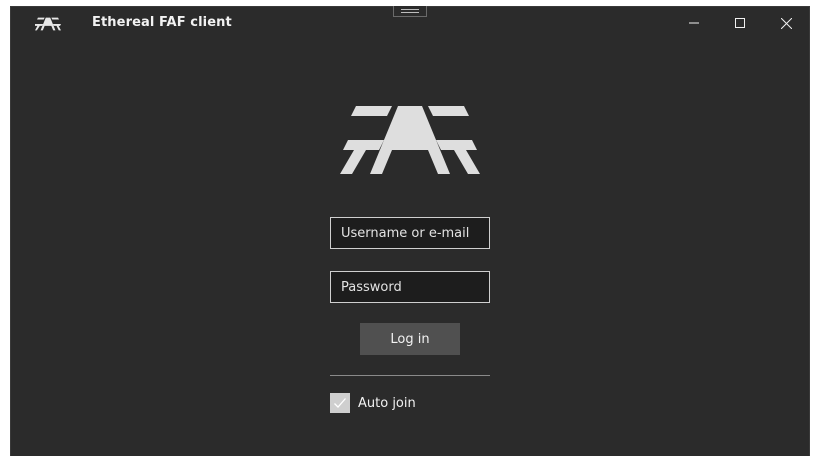 Image resolution: width=816 pixels, height=456 pixels. I want to click on close-button, so click(786, 23).